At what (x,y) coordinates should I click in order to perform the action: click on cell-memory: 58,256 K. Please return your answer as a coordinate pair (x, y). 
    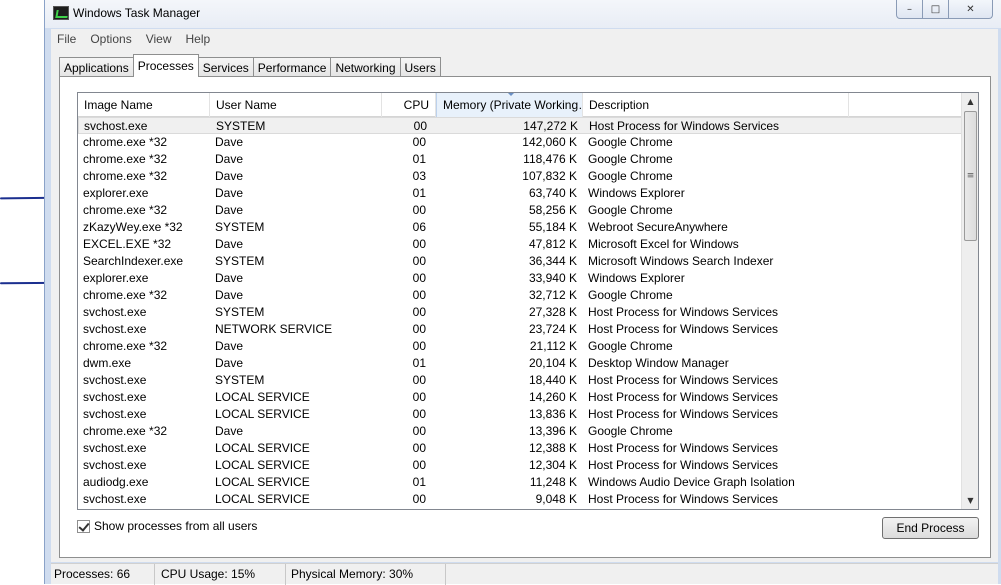
    Looking at the image, I should click on (552, 210).